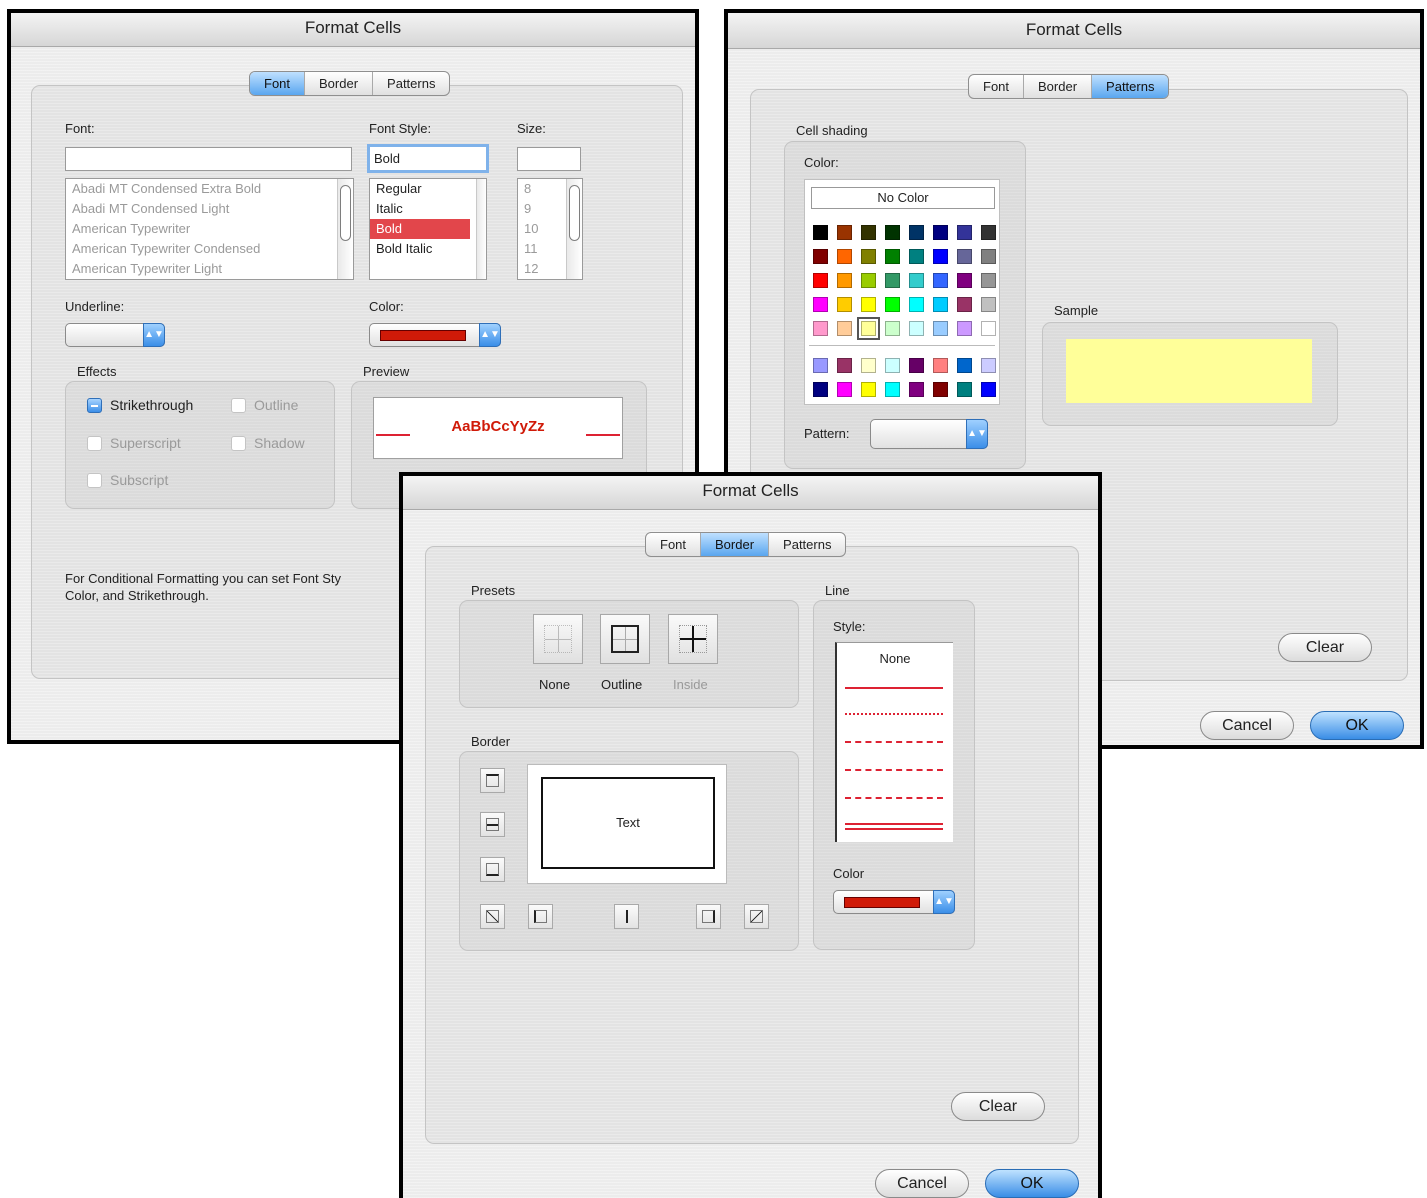  I want to click on border-diagonal-up-button, so click(492, 916).